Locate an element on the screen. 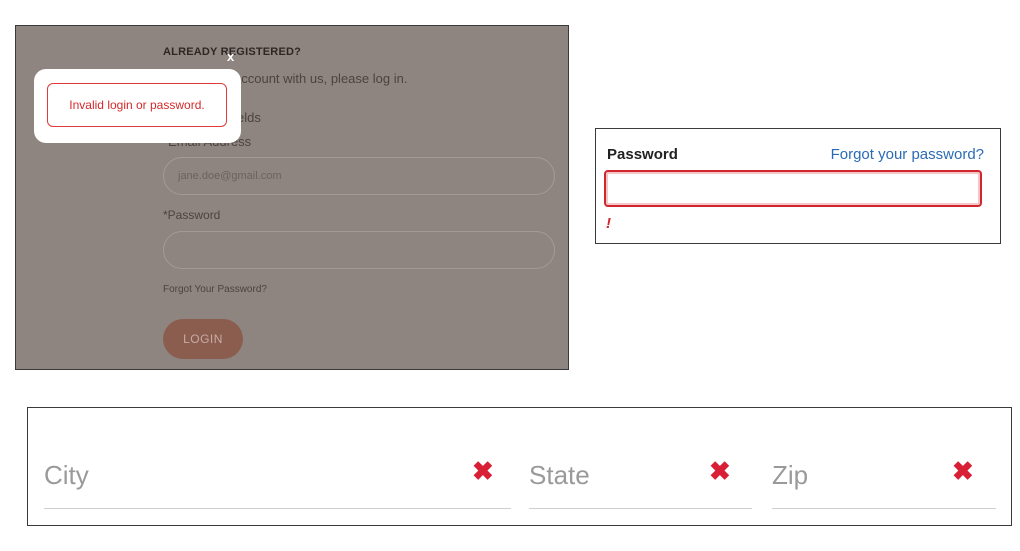 This screenshot has height=551, width=1020. city-placeholder: City is located at coordinates (66, 475).